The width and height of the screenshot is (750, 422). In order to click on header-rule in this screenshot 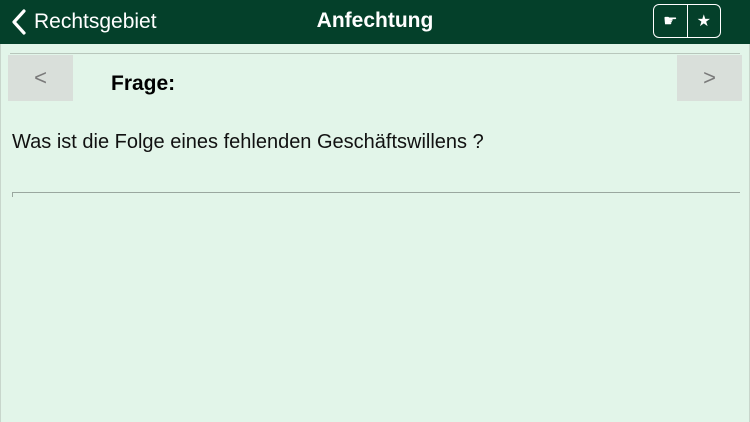, I will do `click(375, 53)`.